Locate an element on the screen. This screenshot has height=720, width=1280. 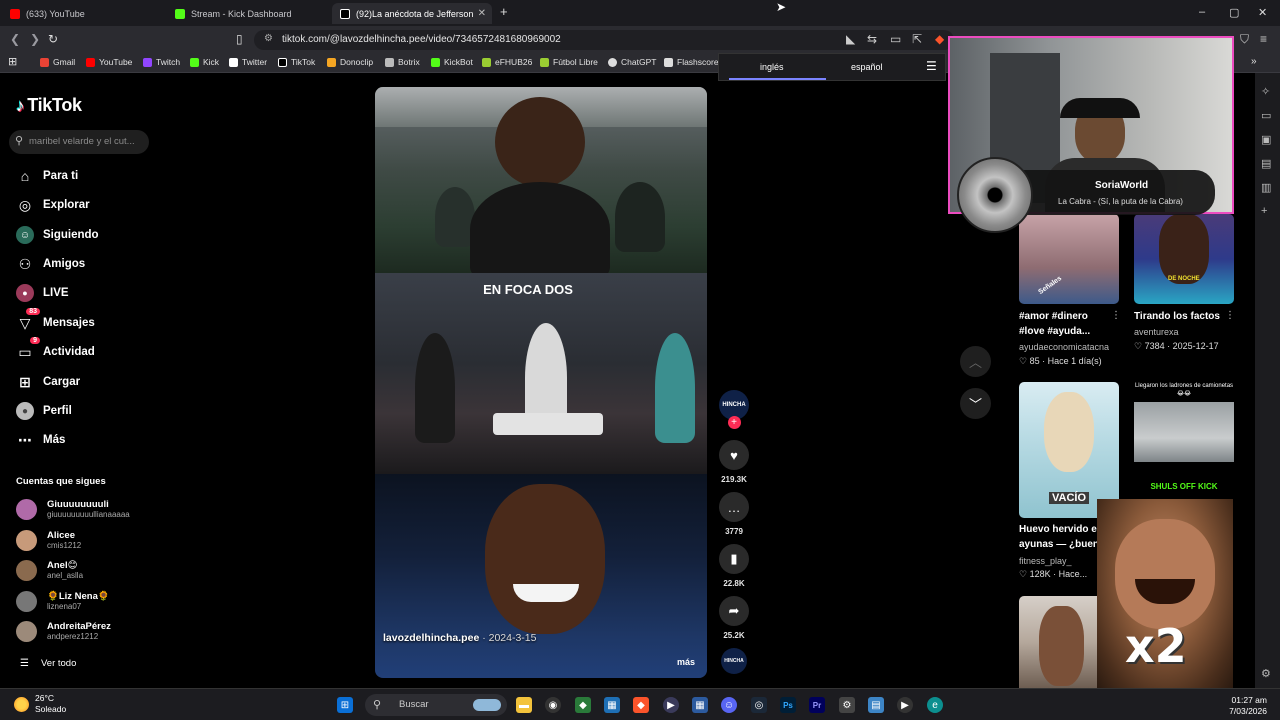
feed-title: Tirando los factos is located at coordinates (1177, 317).